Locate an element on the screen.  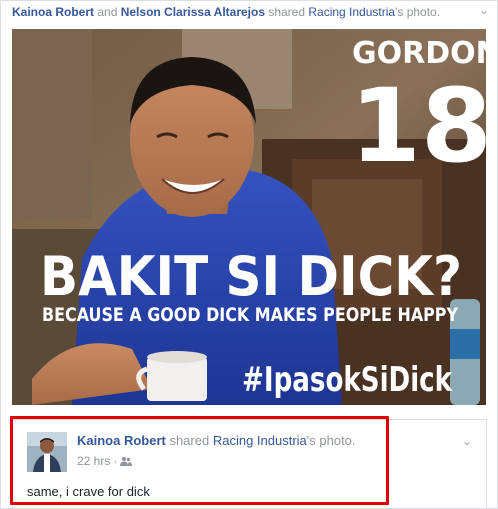
photo-headline: BAKIT SI DICK? is located at coordinates (251, 276).